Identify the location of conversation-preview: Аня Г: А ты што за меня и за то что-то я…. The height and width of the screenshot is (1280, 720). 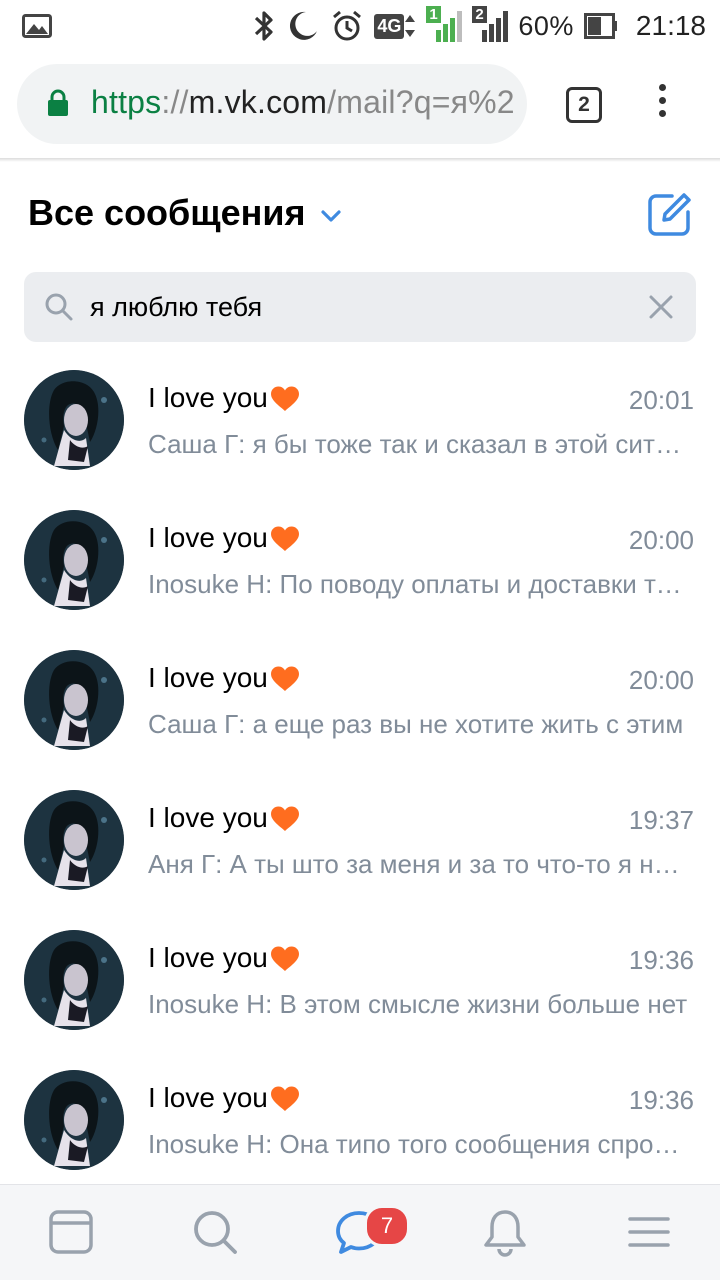
(419, 864).